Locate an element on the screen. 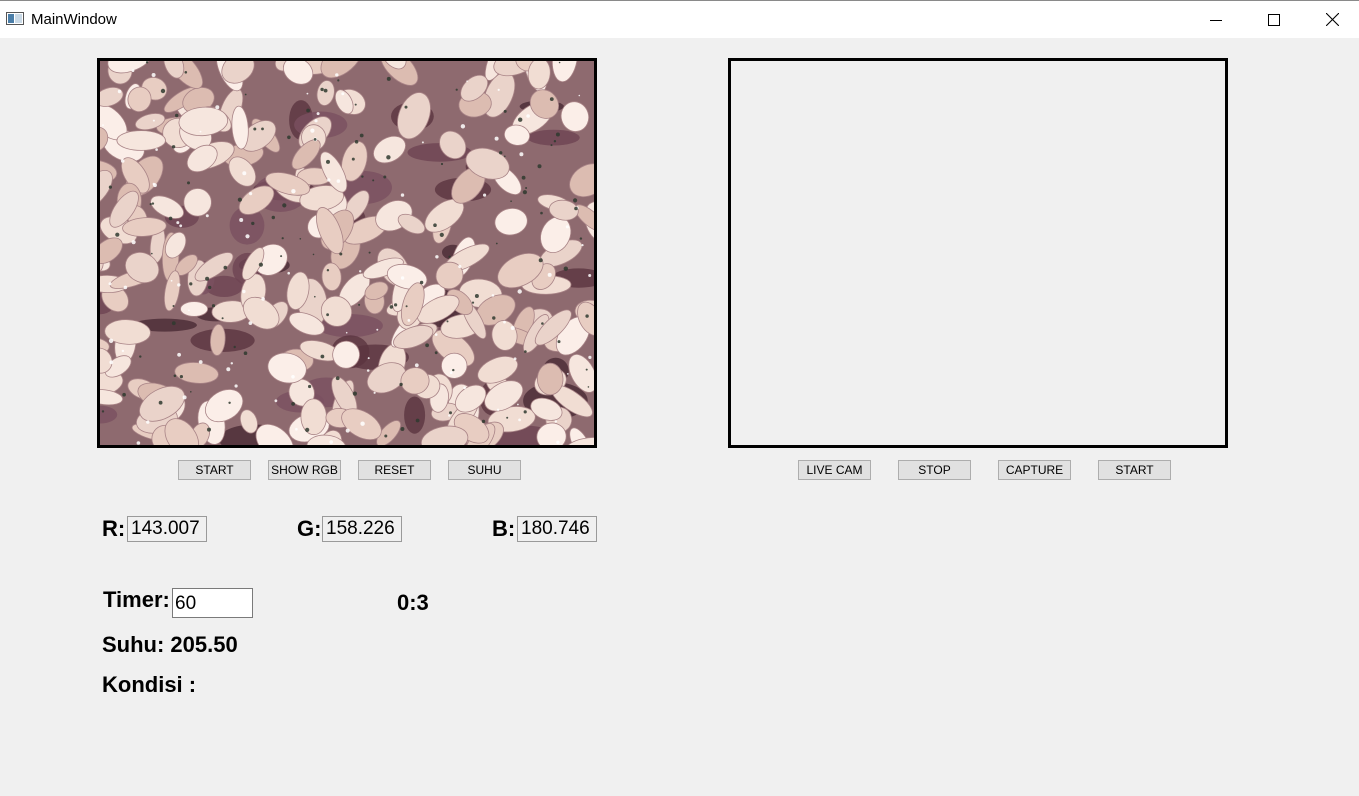  kondisi-label: Kondisi : is located at coordinates (149, 684).